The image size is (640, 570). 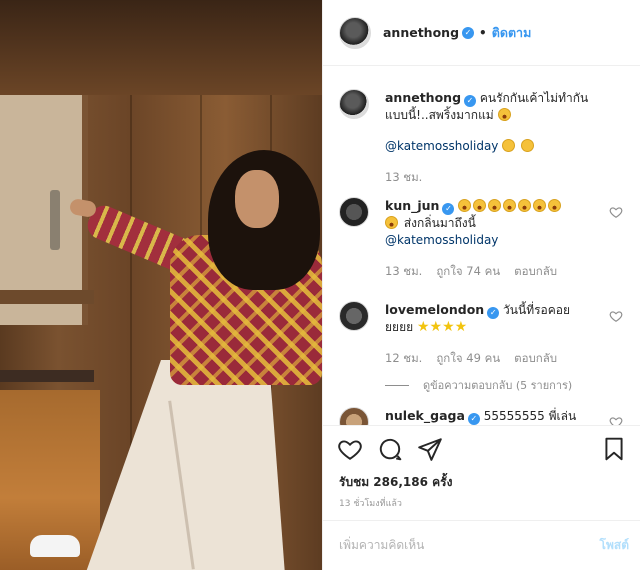 What do you see at coordinates (395, 482) in the screenshot?
I see `view-count: รับชม 286,186 ครั้ง` at bounding box center [395, 482].